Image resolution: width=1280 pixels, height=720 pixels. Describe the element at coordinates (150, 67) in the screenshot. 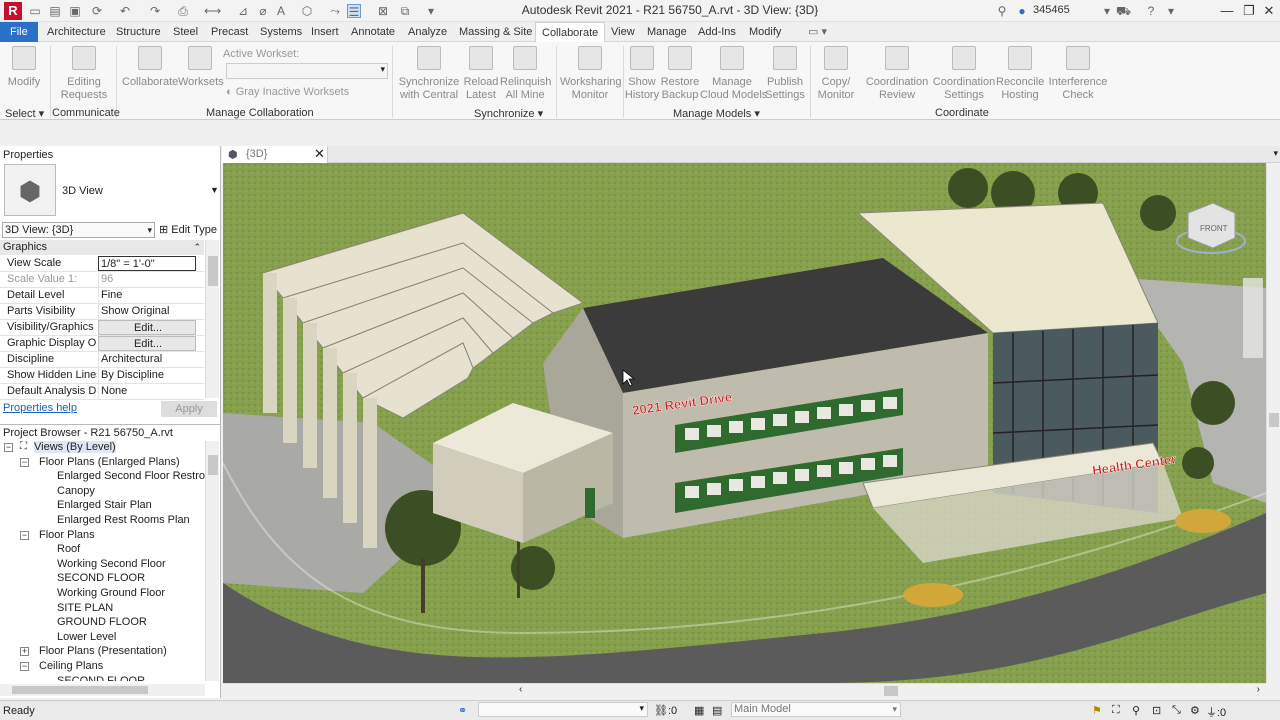

I see `collaborate-button: Collaborate` at that location.